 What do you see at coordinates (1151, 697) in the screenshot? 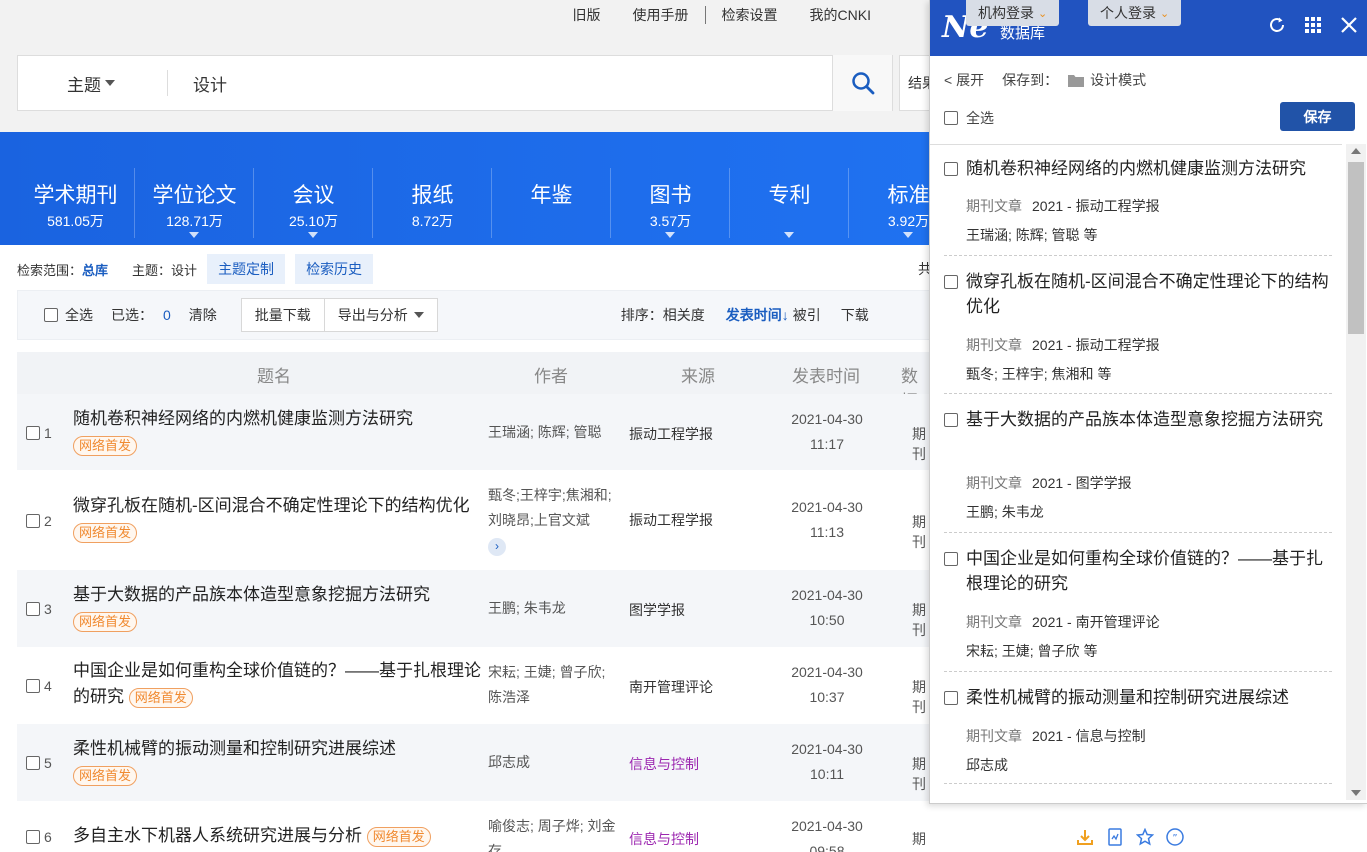
I see `item-title: 柔性机械臂的振动测量和控制研究进展综述` at bounding box center [1151, 697].